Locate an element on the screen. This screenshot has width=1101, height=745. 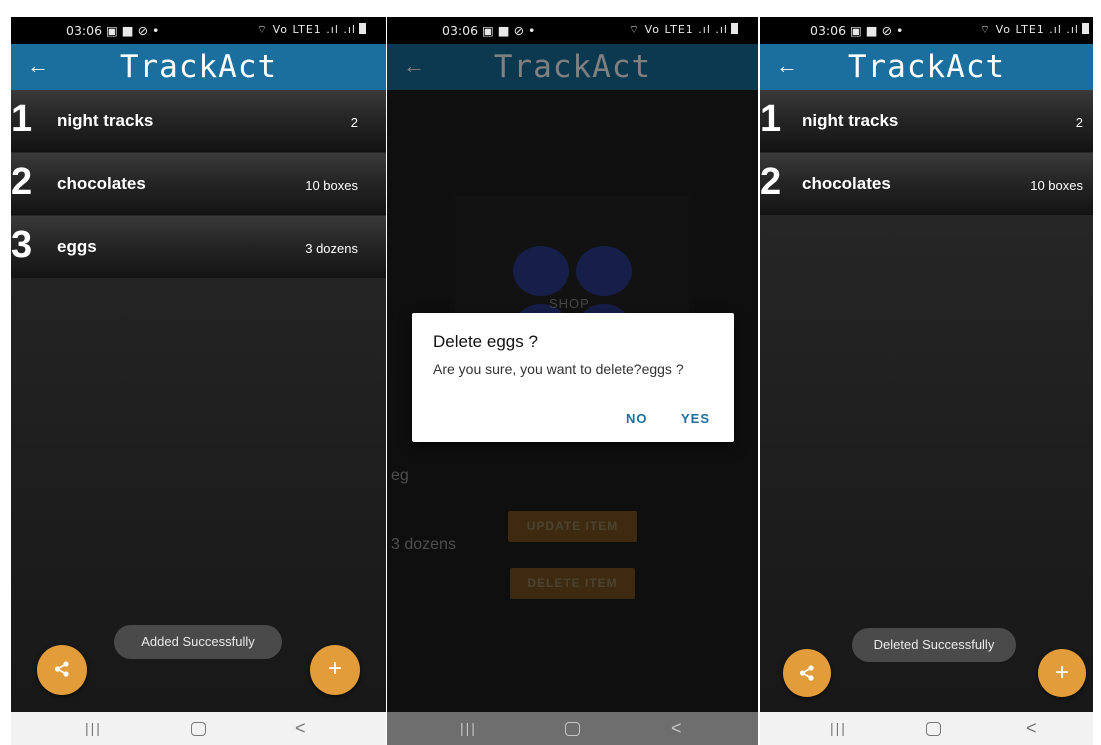
dialog-title: Delete eggs ? is located at coordinates (485, 341).